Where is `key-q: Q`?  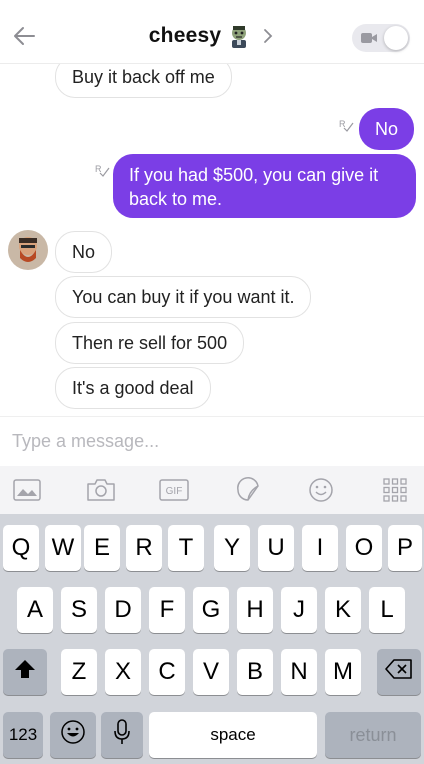 key-q: Q is located at coordinates (21, 548).